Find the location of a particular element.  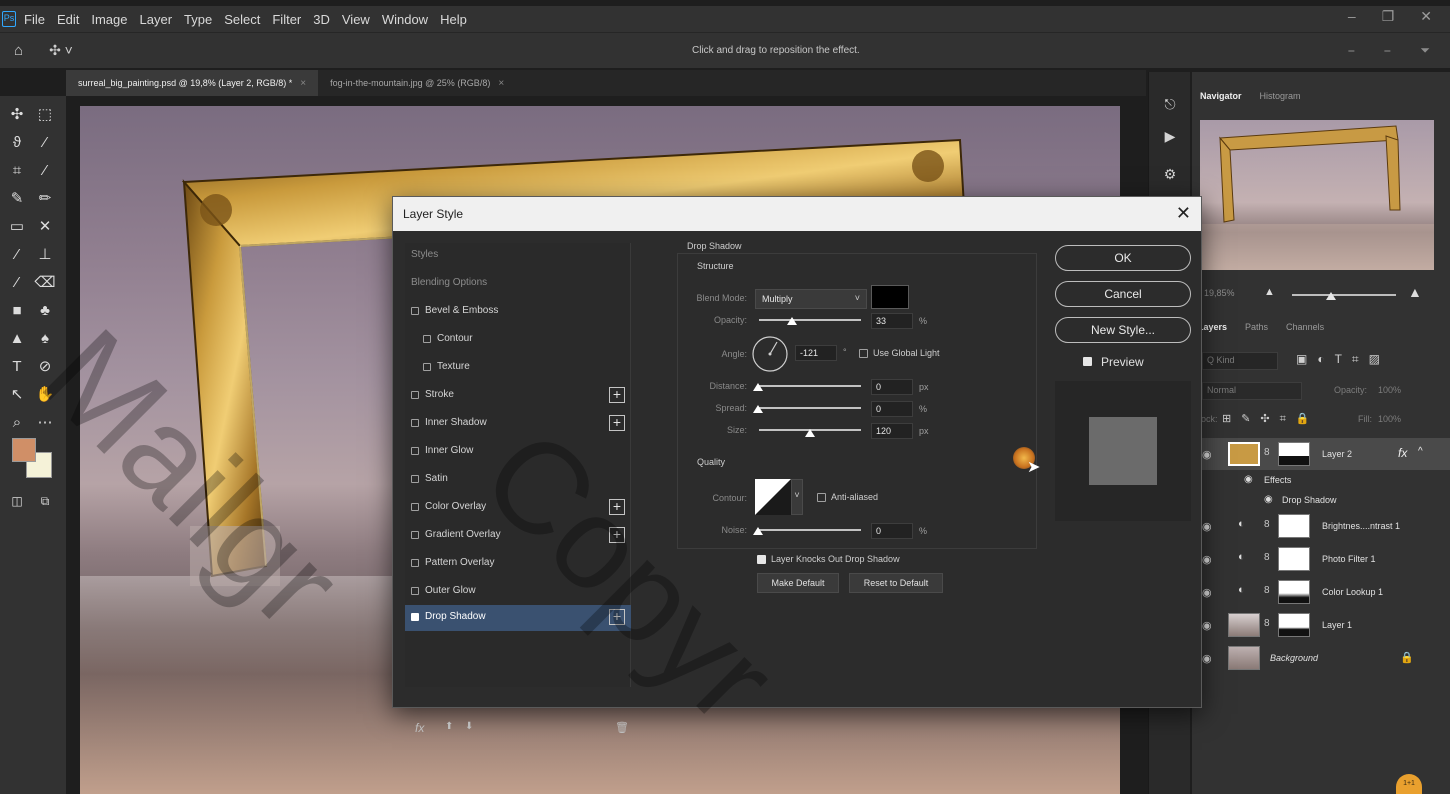

layer-name: Background is located at coordinates (1294, 658).